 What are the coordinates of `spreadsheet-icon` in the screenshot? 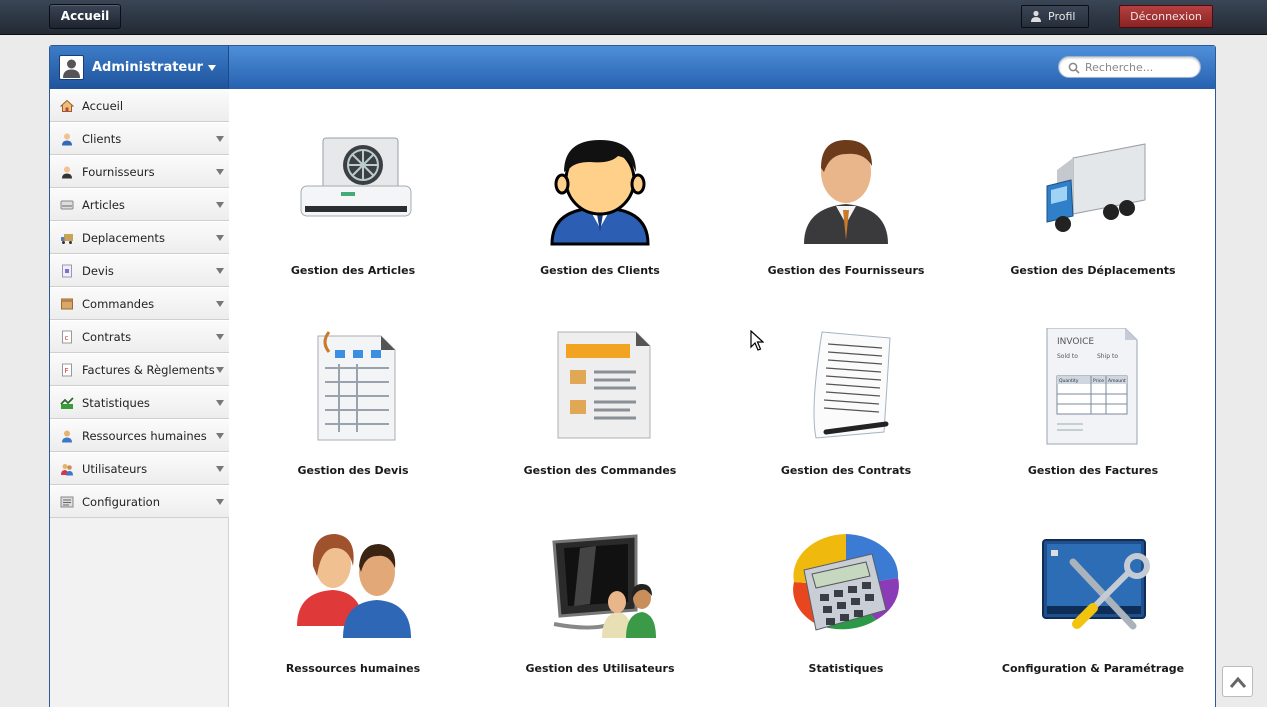 It's located at (356, 386).